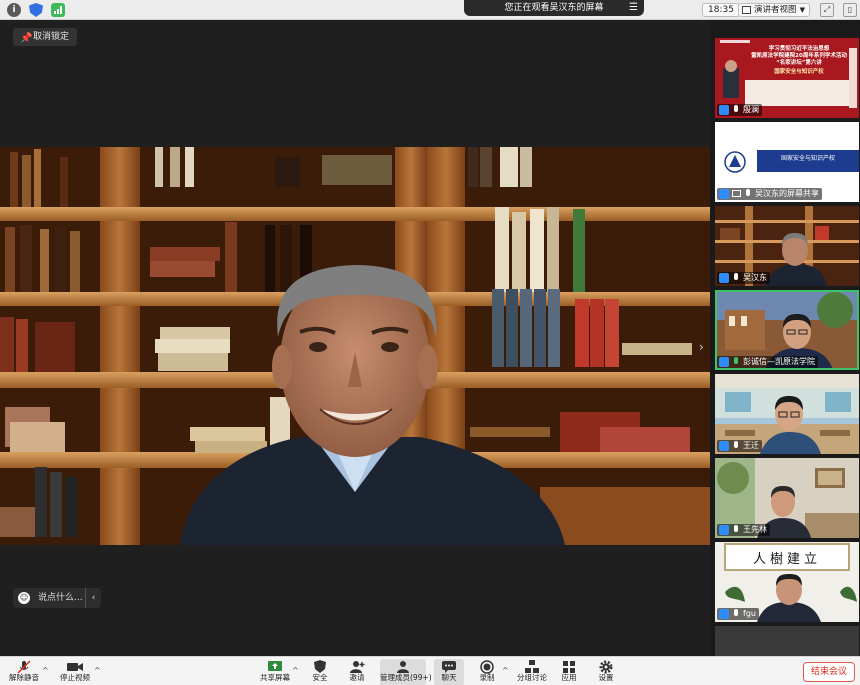  Describe the element at coordinates (736, 193) in the screenshot. I see `screen-share-icon` at that location.